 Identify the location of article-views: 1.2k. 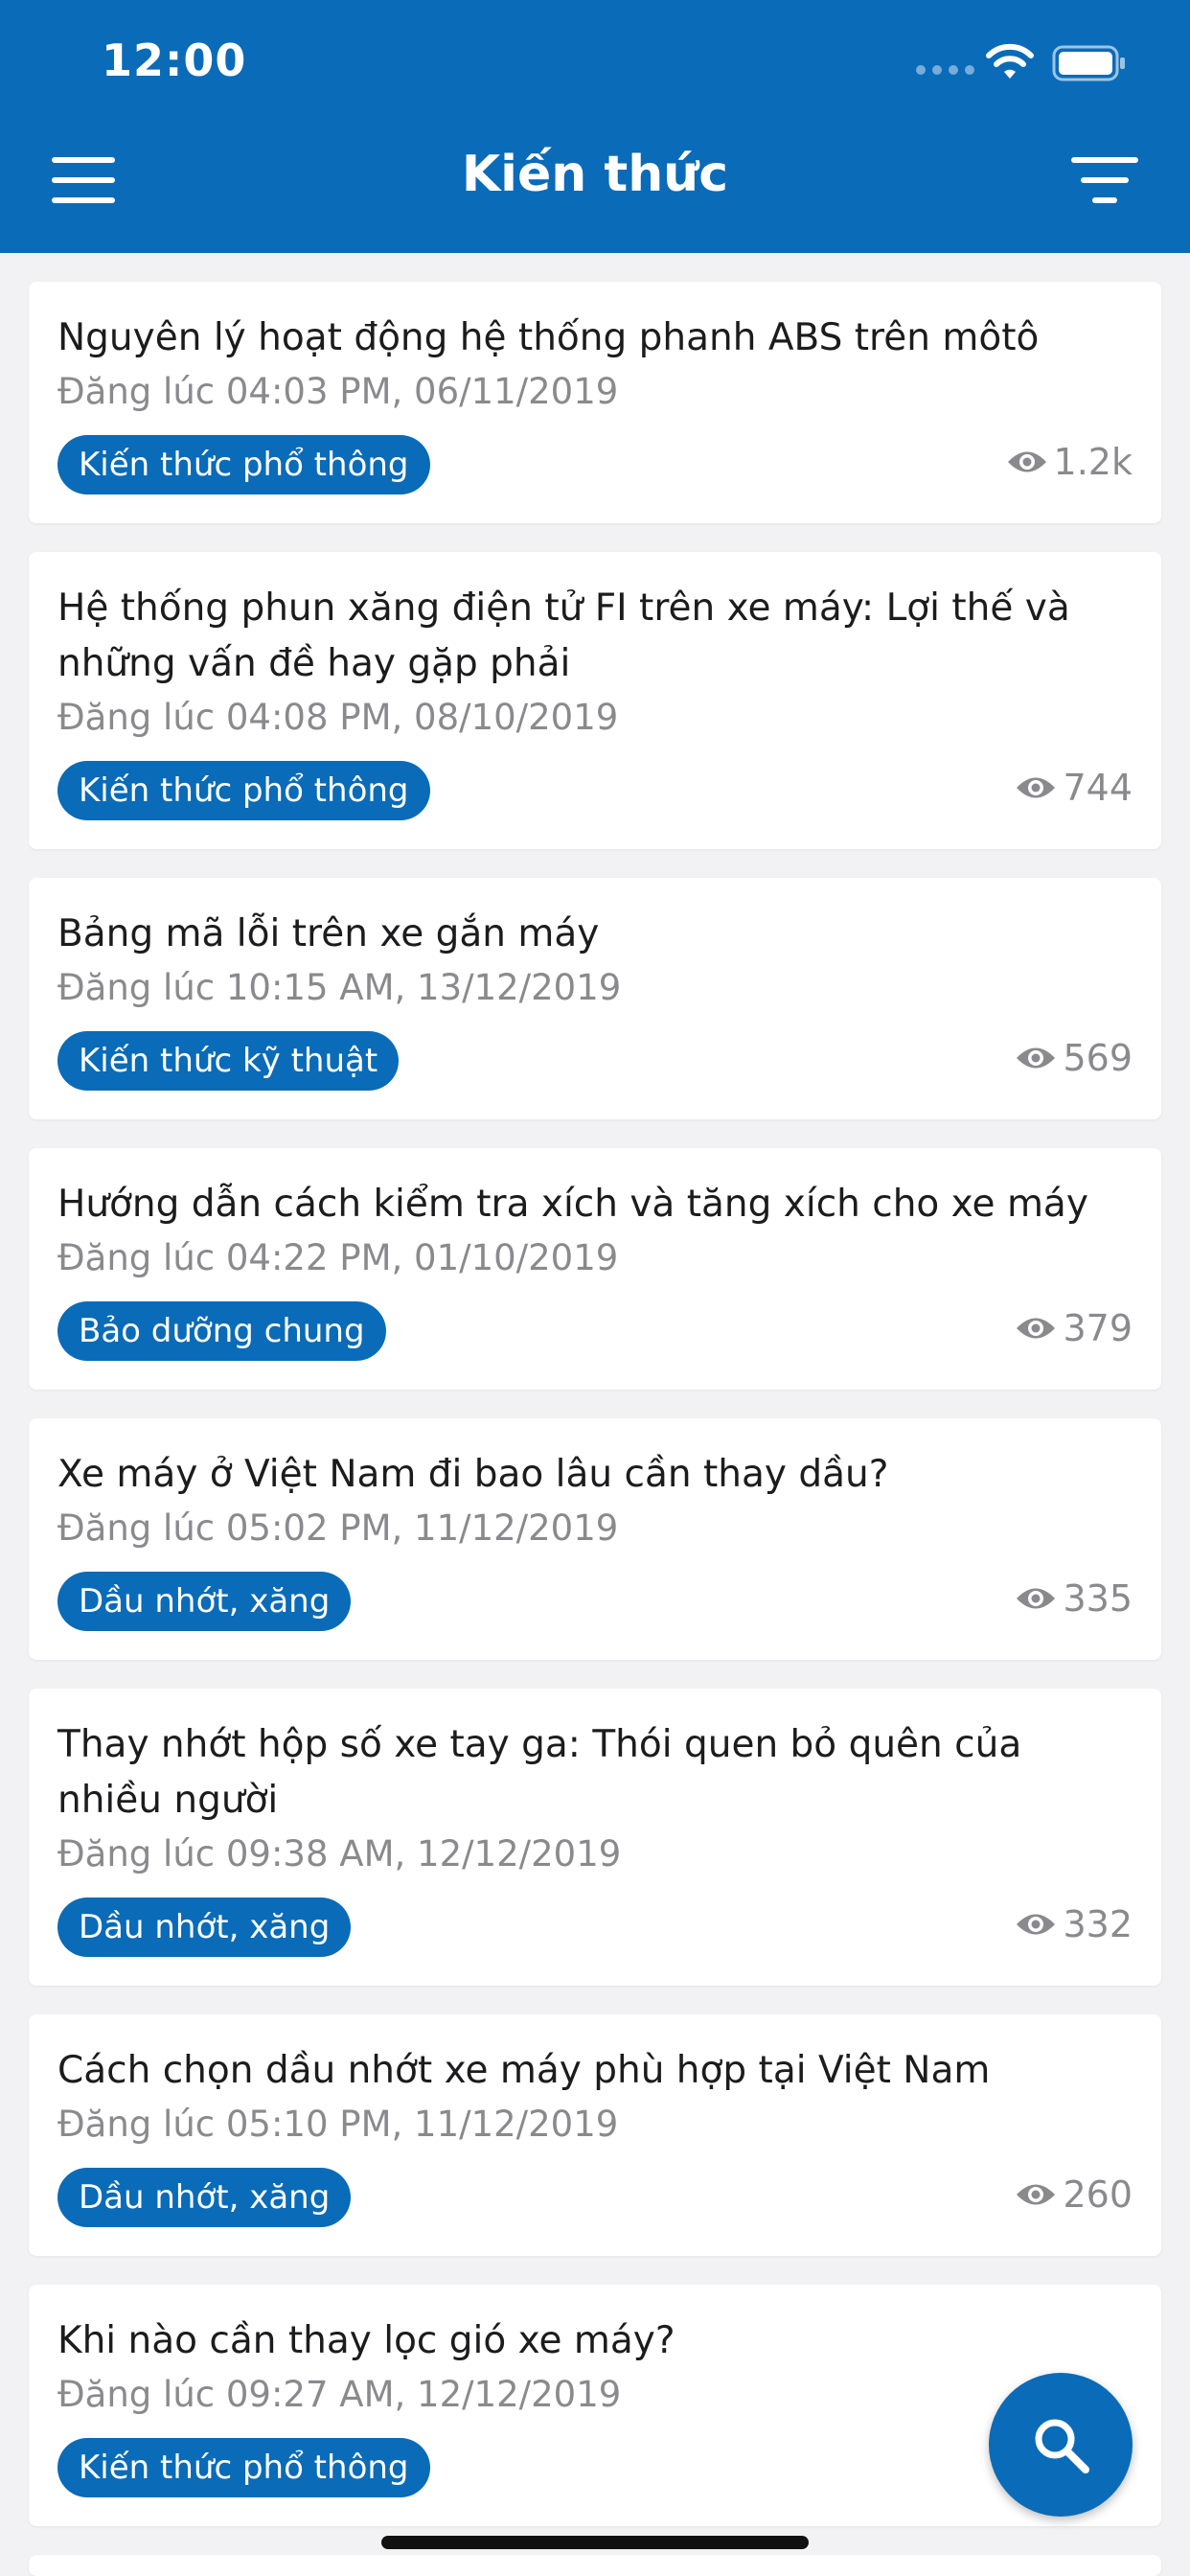
(1070, 462).